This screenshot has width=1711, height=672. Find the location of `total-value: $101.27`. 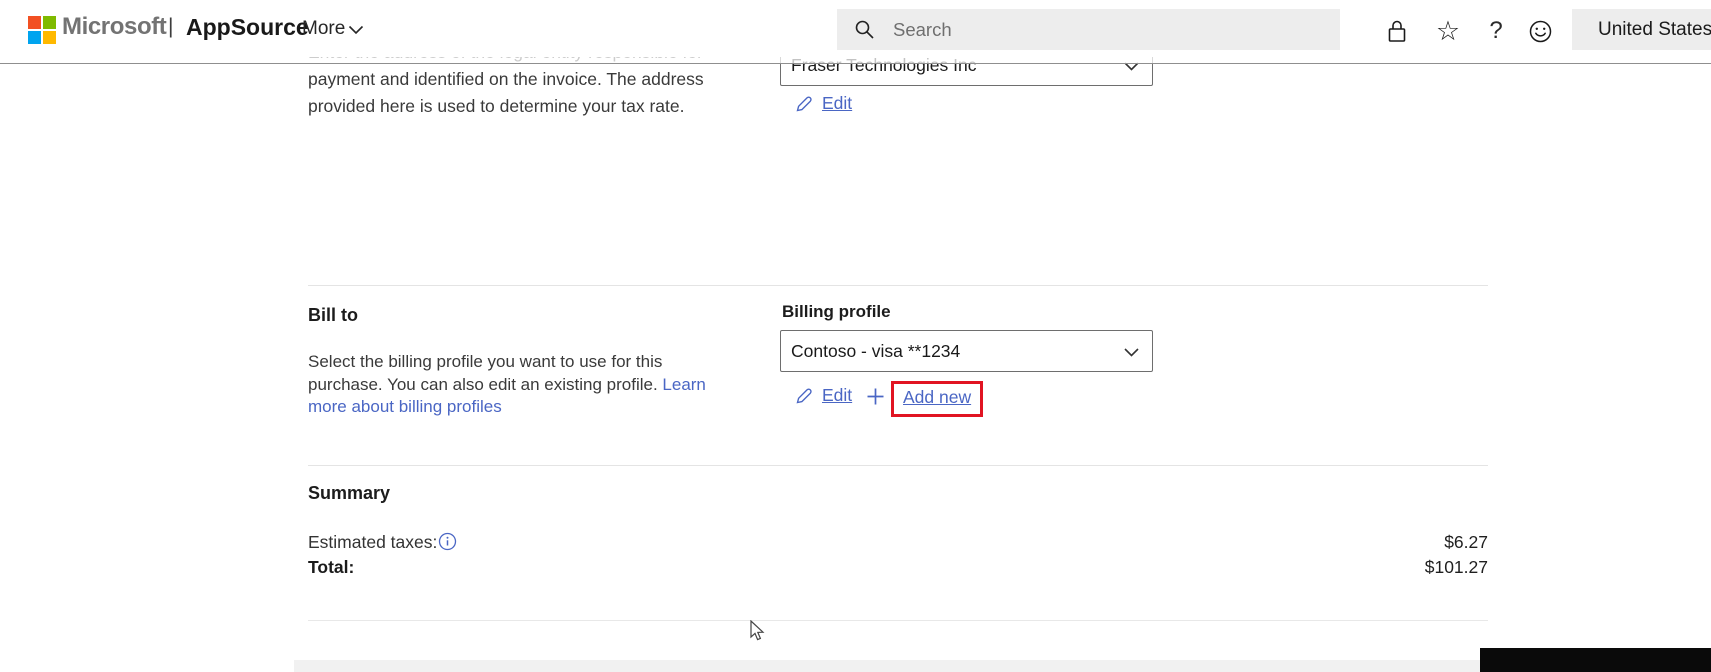

total-value: $101.27 is located at coordinates (1456, 567).